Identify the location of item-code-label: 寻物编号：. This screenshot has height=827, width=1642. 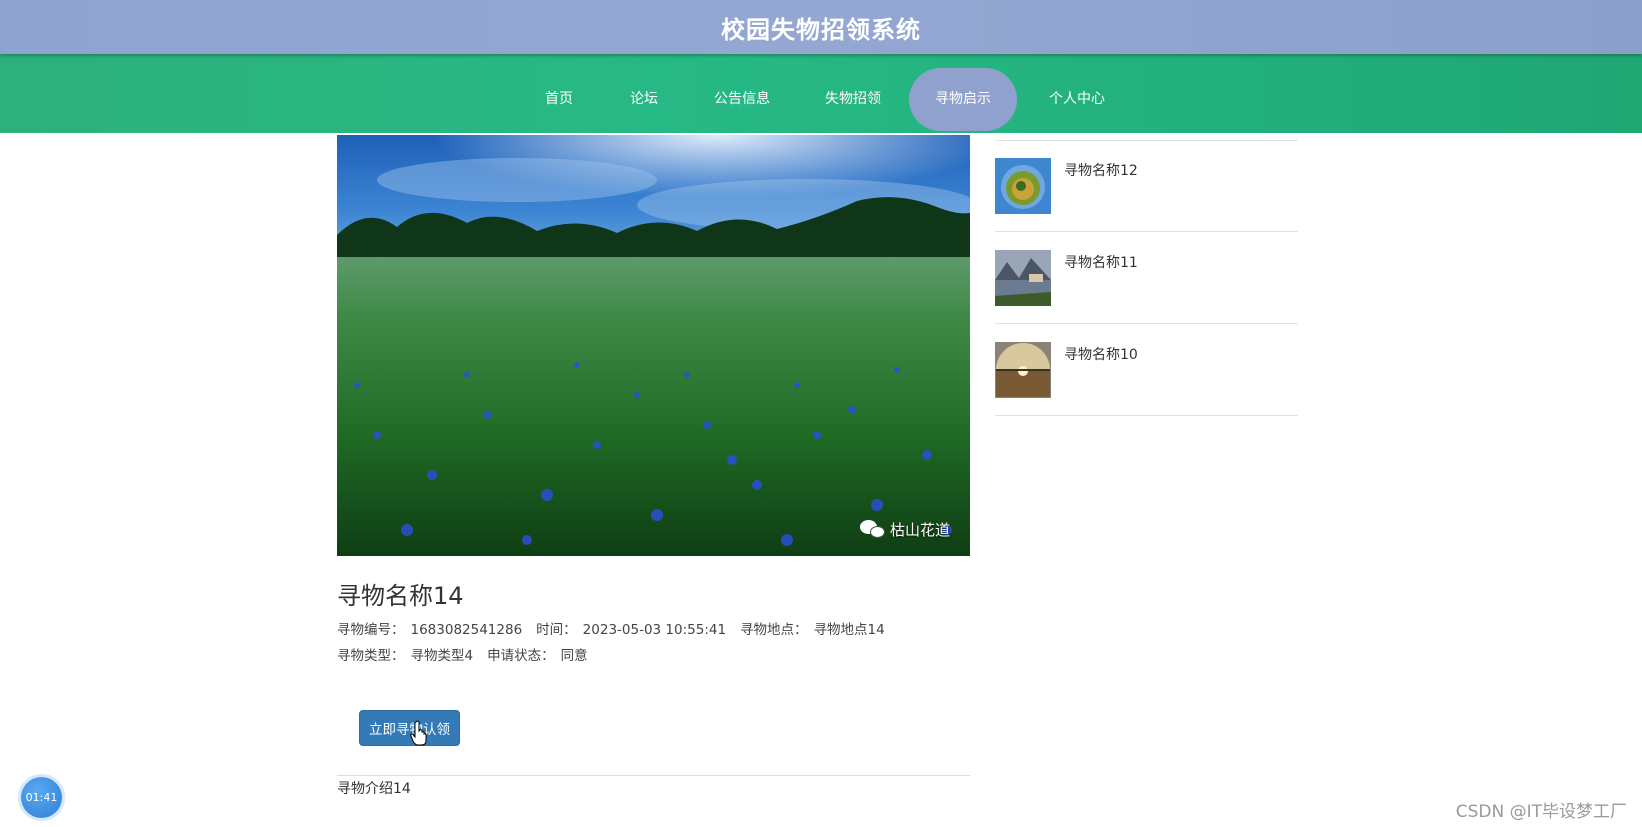
(371, 630).